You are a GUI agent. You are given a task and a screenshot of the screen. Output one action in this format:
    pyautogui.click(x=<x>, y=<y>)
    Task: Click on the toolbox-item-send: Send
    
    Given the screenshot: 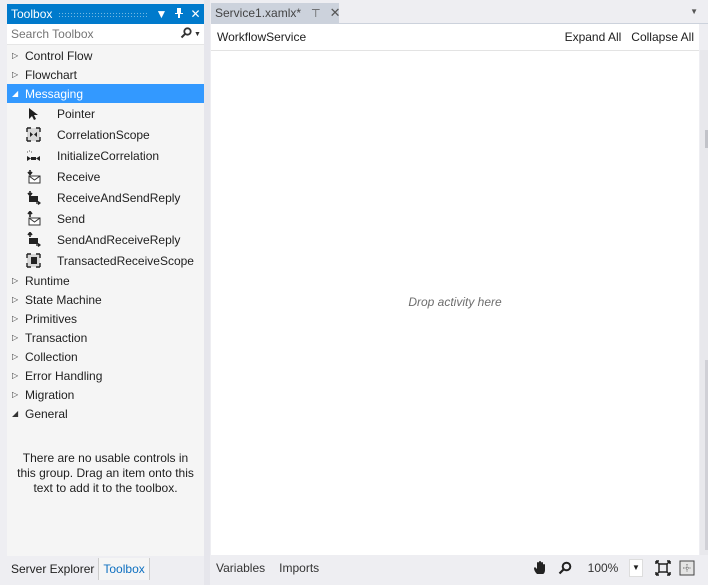 What is the action you would take?
    pyautogui.click(x=105, y=218)
    